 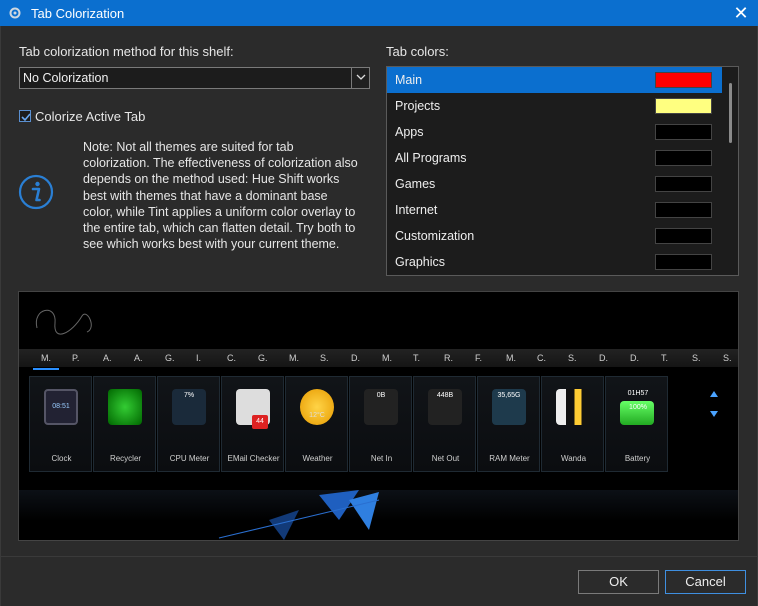 I want to click on recycle-bin-icon, so click(x=125, y=407).